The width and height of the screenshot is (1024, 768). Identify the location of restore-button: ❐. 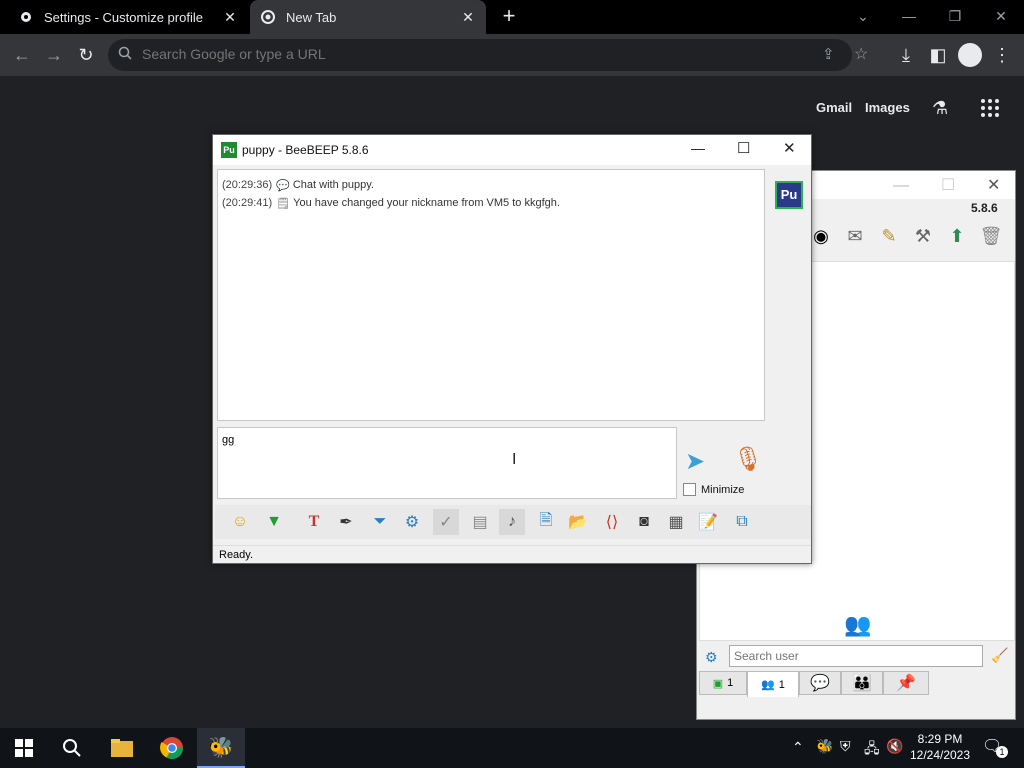
(955, 16).